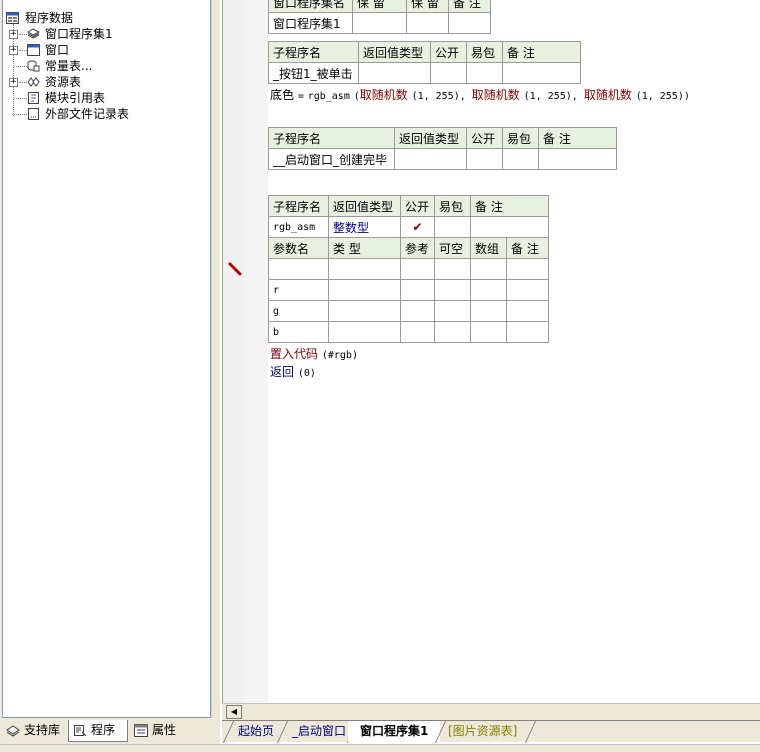 This screenshot has width=760, height=752. I want to click on cursor-marker-icon, so click(235, 269).